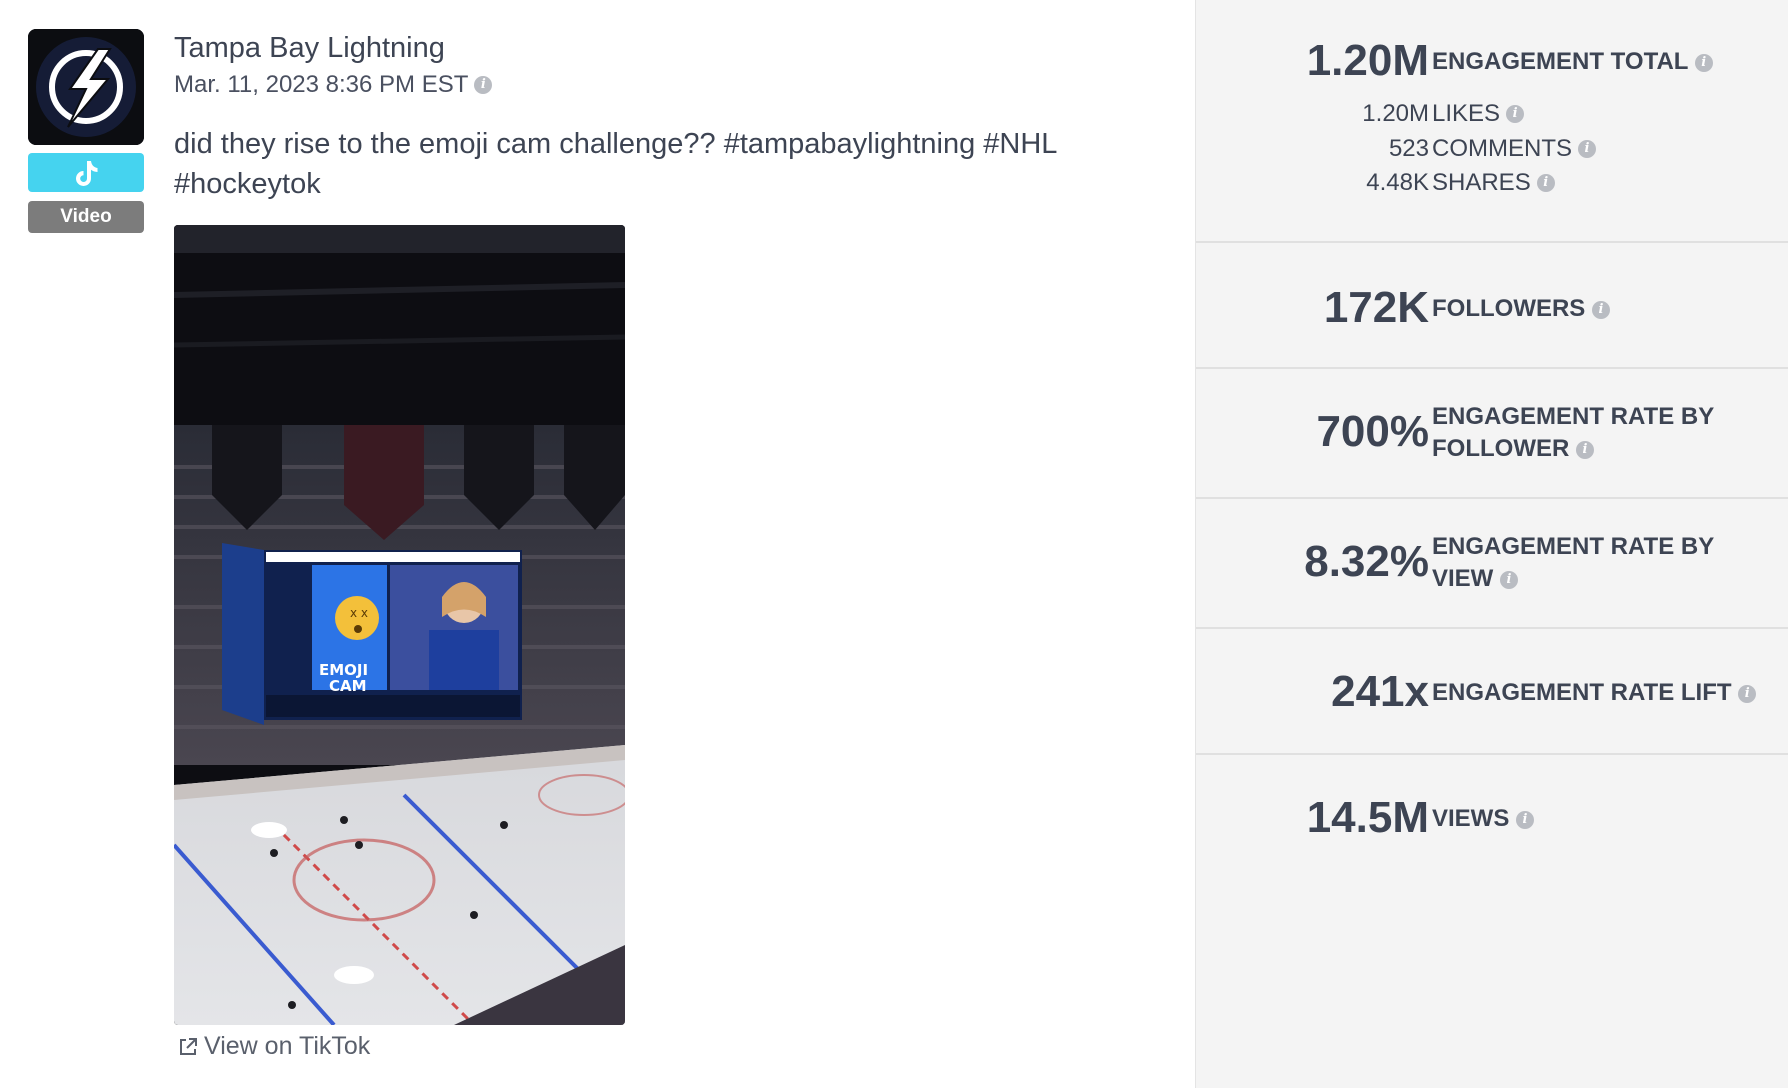 The width and height of the screenshot is (1788, 1088). I want to click on engagement-rate-view-value: 8.32%, so click(1366, 561).